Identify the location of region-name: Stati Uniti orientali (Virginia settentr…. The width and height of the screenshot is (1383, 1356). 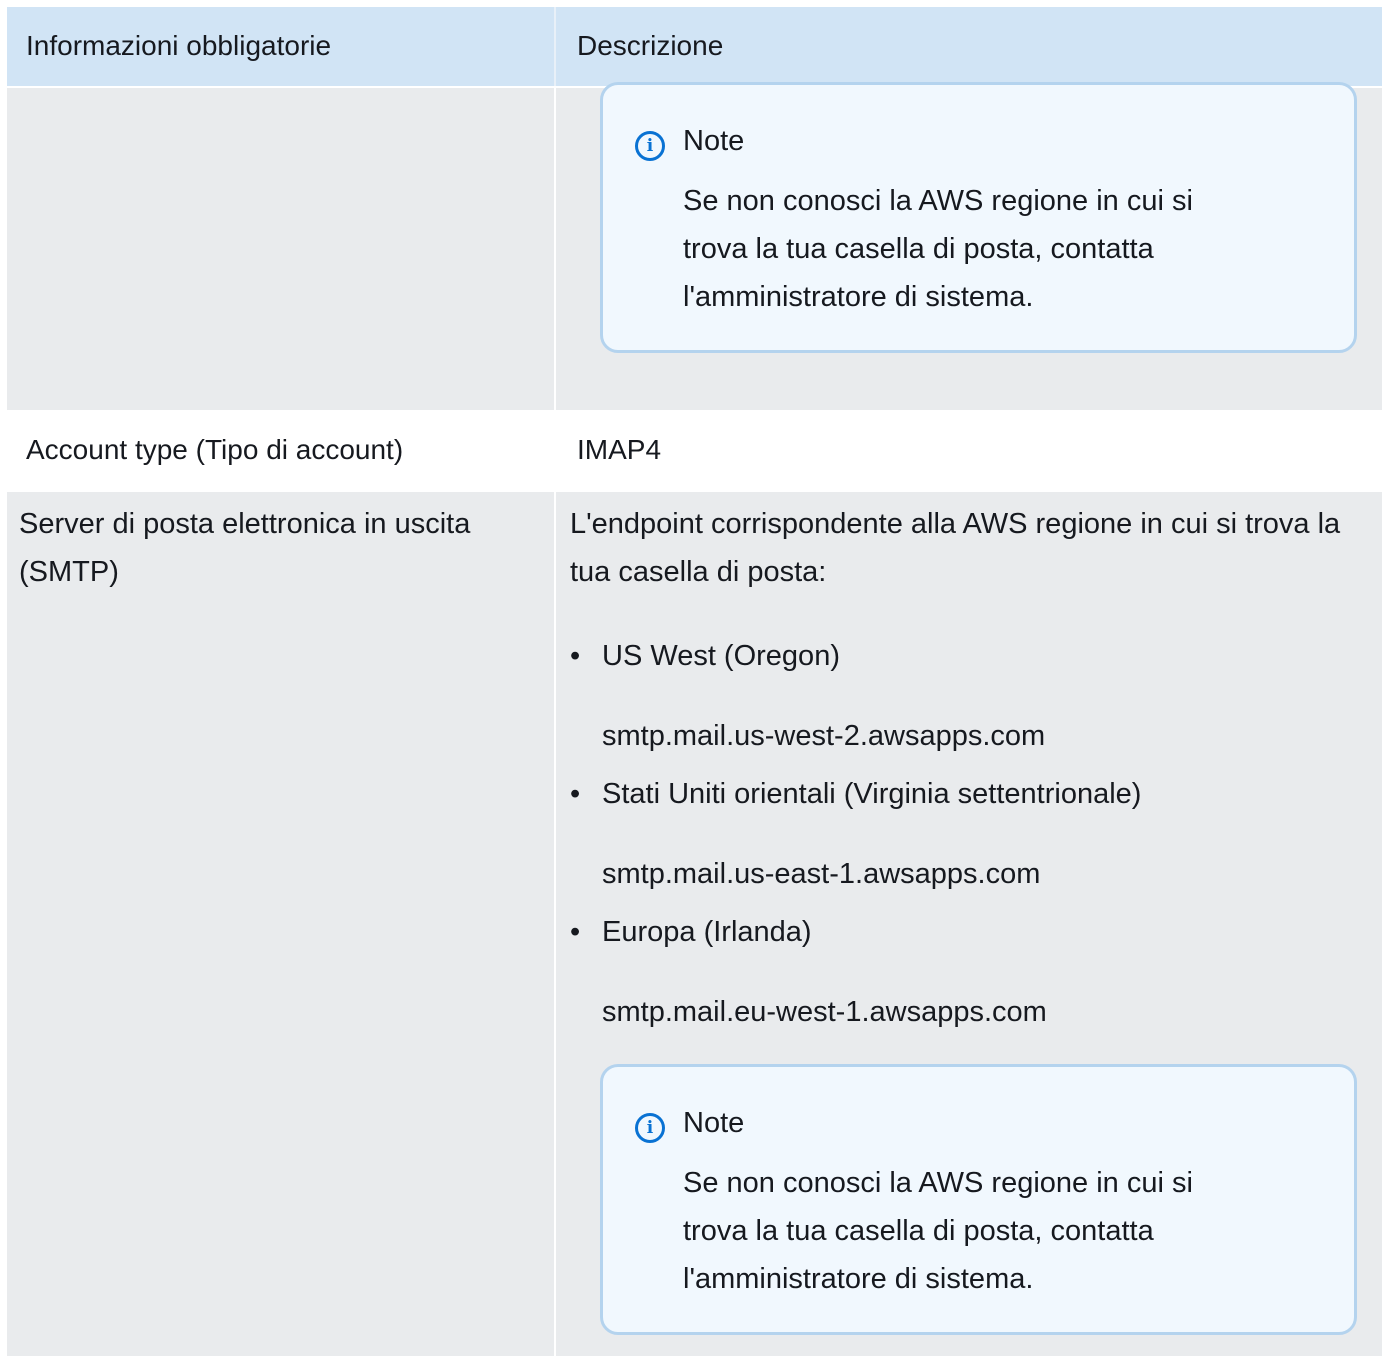
(872, 794).